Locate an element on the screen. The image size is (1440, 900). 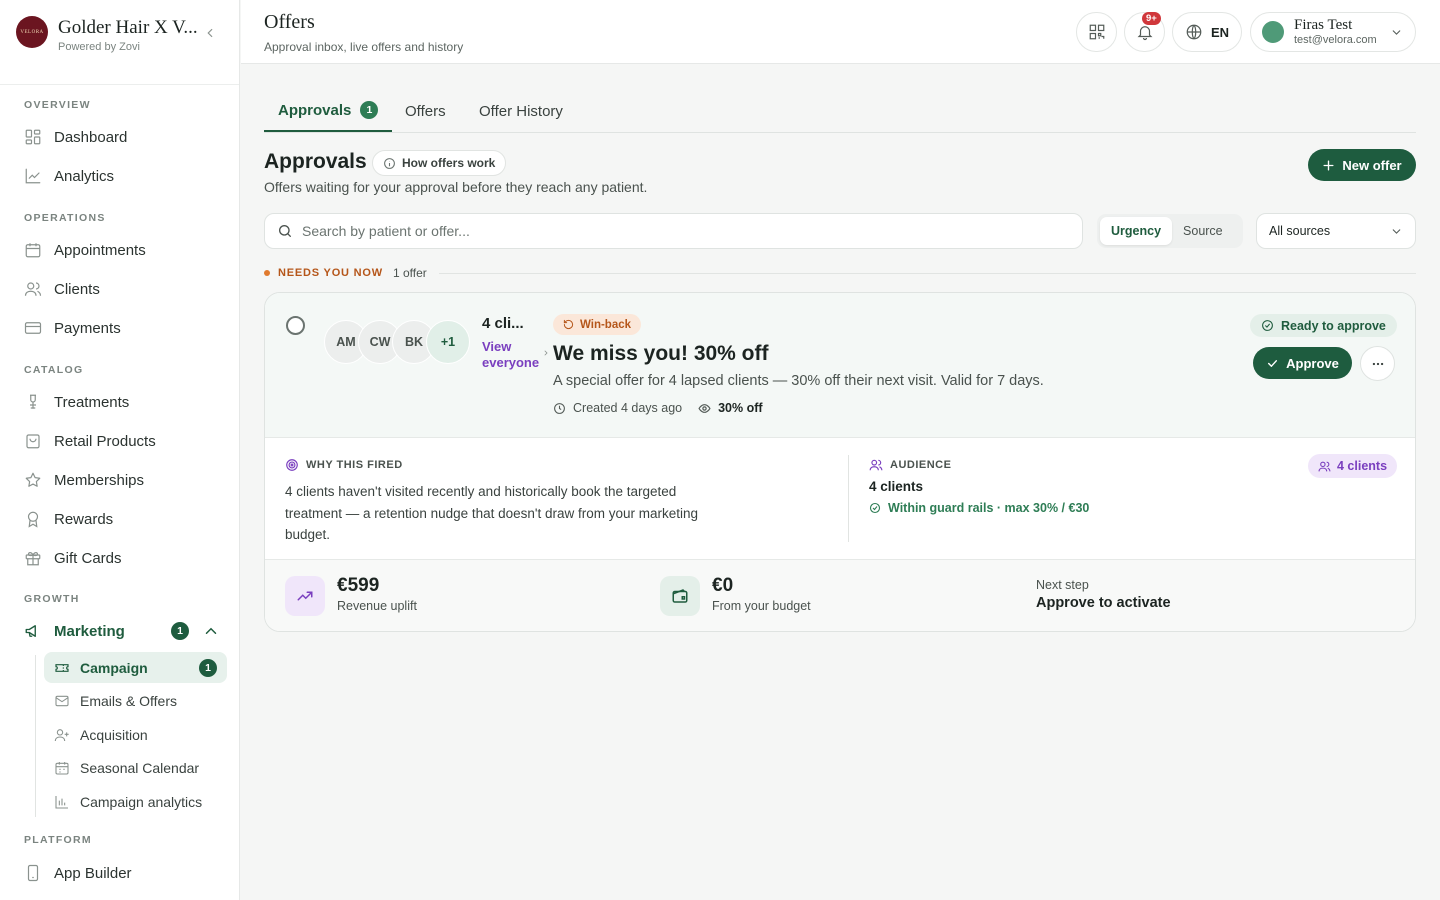
tab-offer-history: Offer History is located at coordinates (521, 111).